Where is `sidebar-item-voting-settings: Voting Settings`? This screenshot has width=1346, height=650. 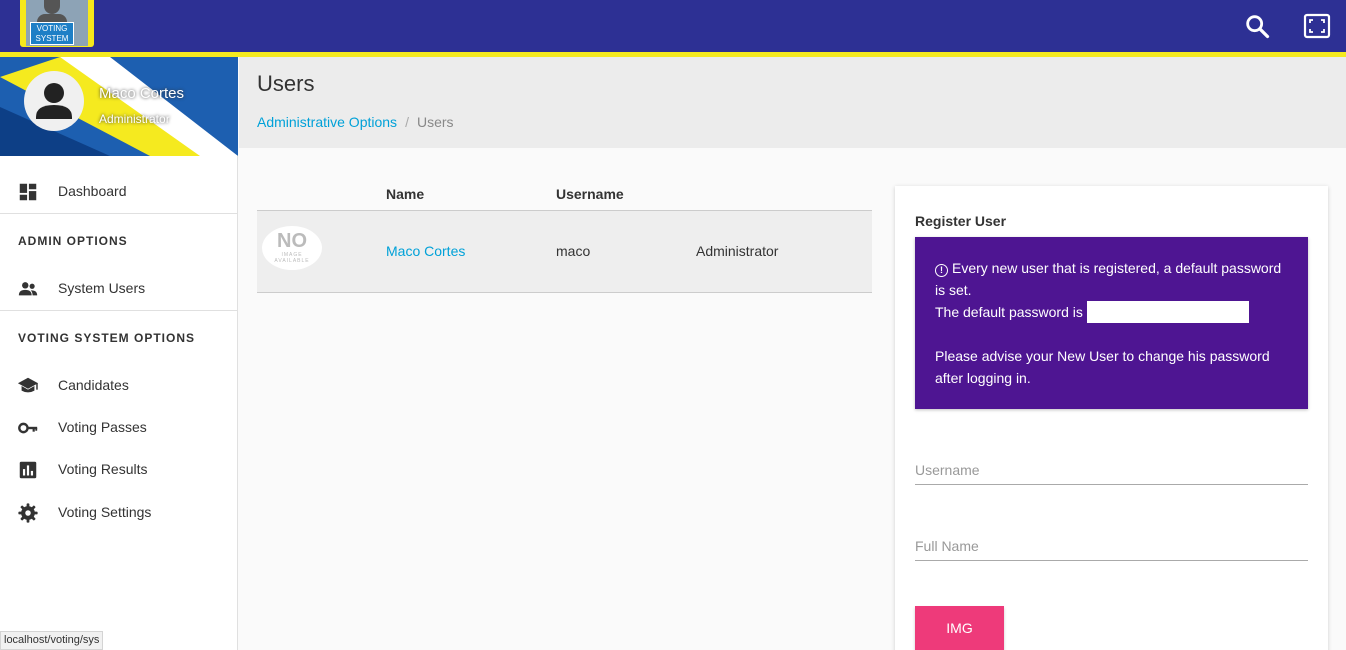
sidebar-item-voting-settings: Voting Settings is located at coordinates (119, 512).